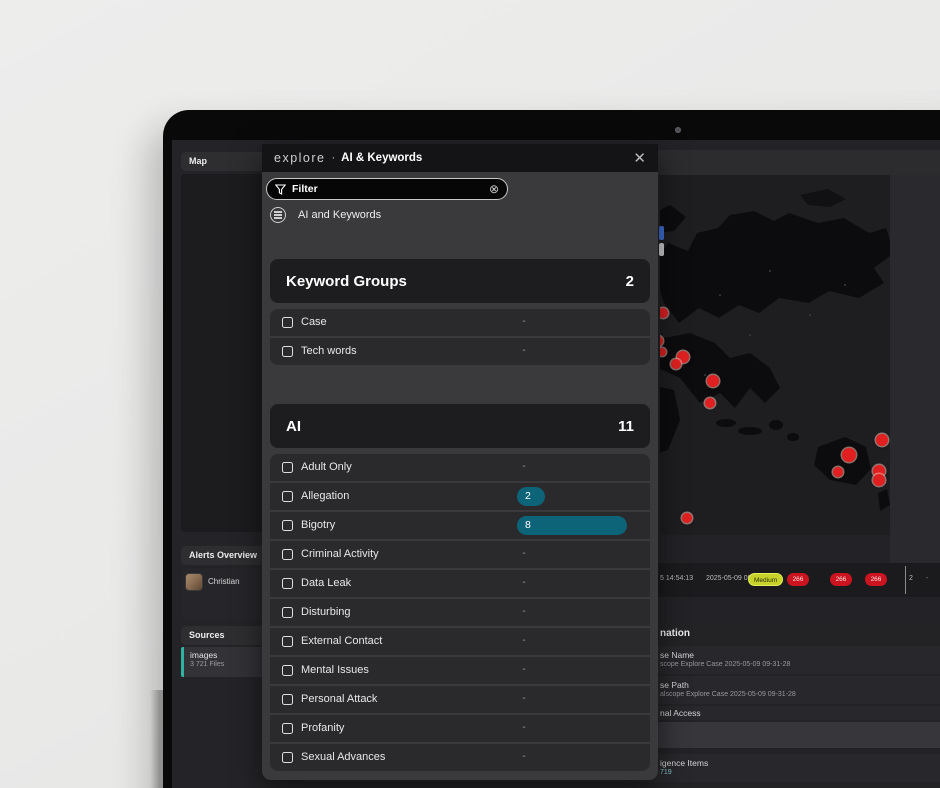 The width and height of the screenshot is (940, 788). What do you see at coordinates (194, 582) in the screenshot?
I see `user-avatar` at bounding box center [194, 582].